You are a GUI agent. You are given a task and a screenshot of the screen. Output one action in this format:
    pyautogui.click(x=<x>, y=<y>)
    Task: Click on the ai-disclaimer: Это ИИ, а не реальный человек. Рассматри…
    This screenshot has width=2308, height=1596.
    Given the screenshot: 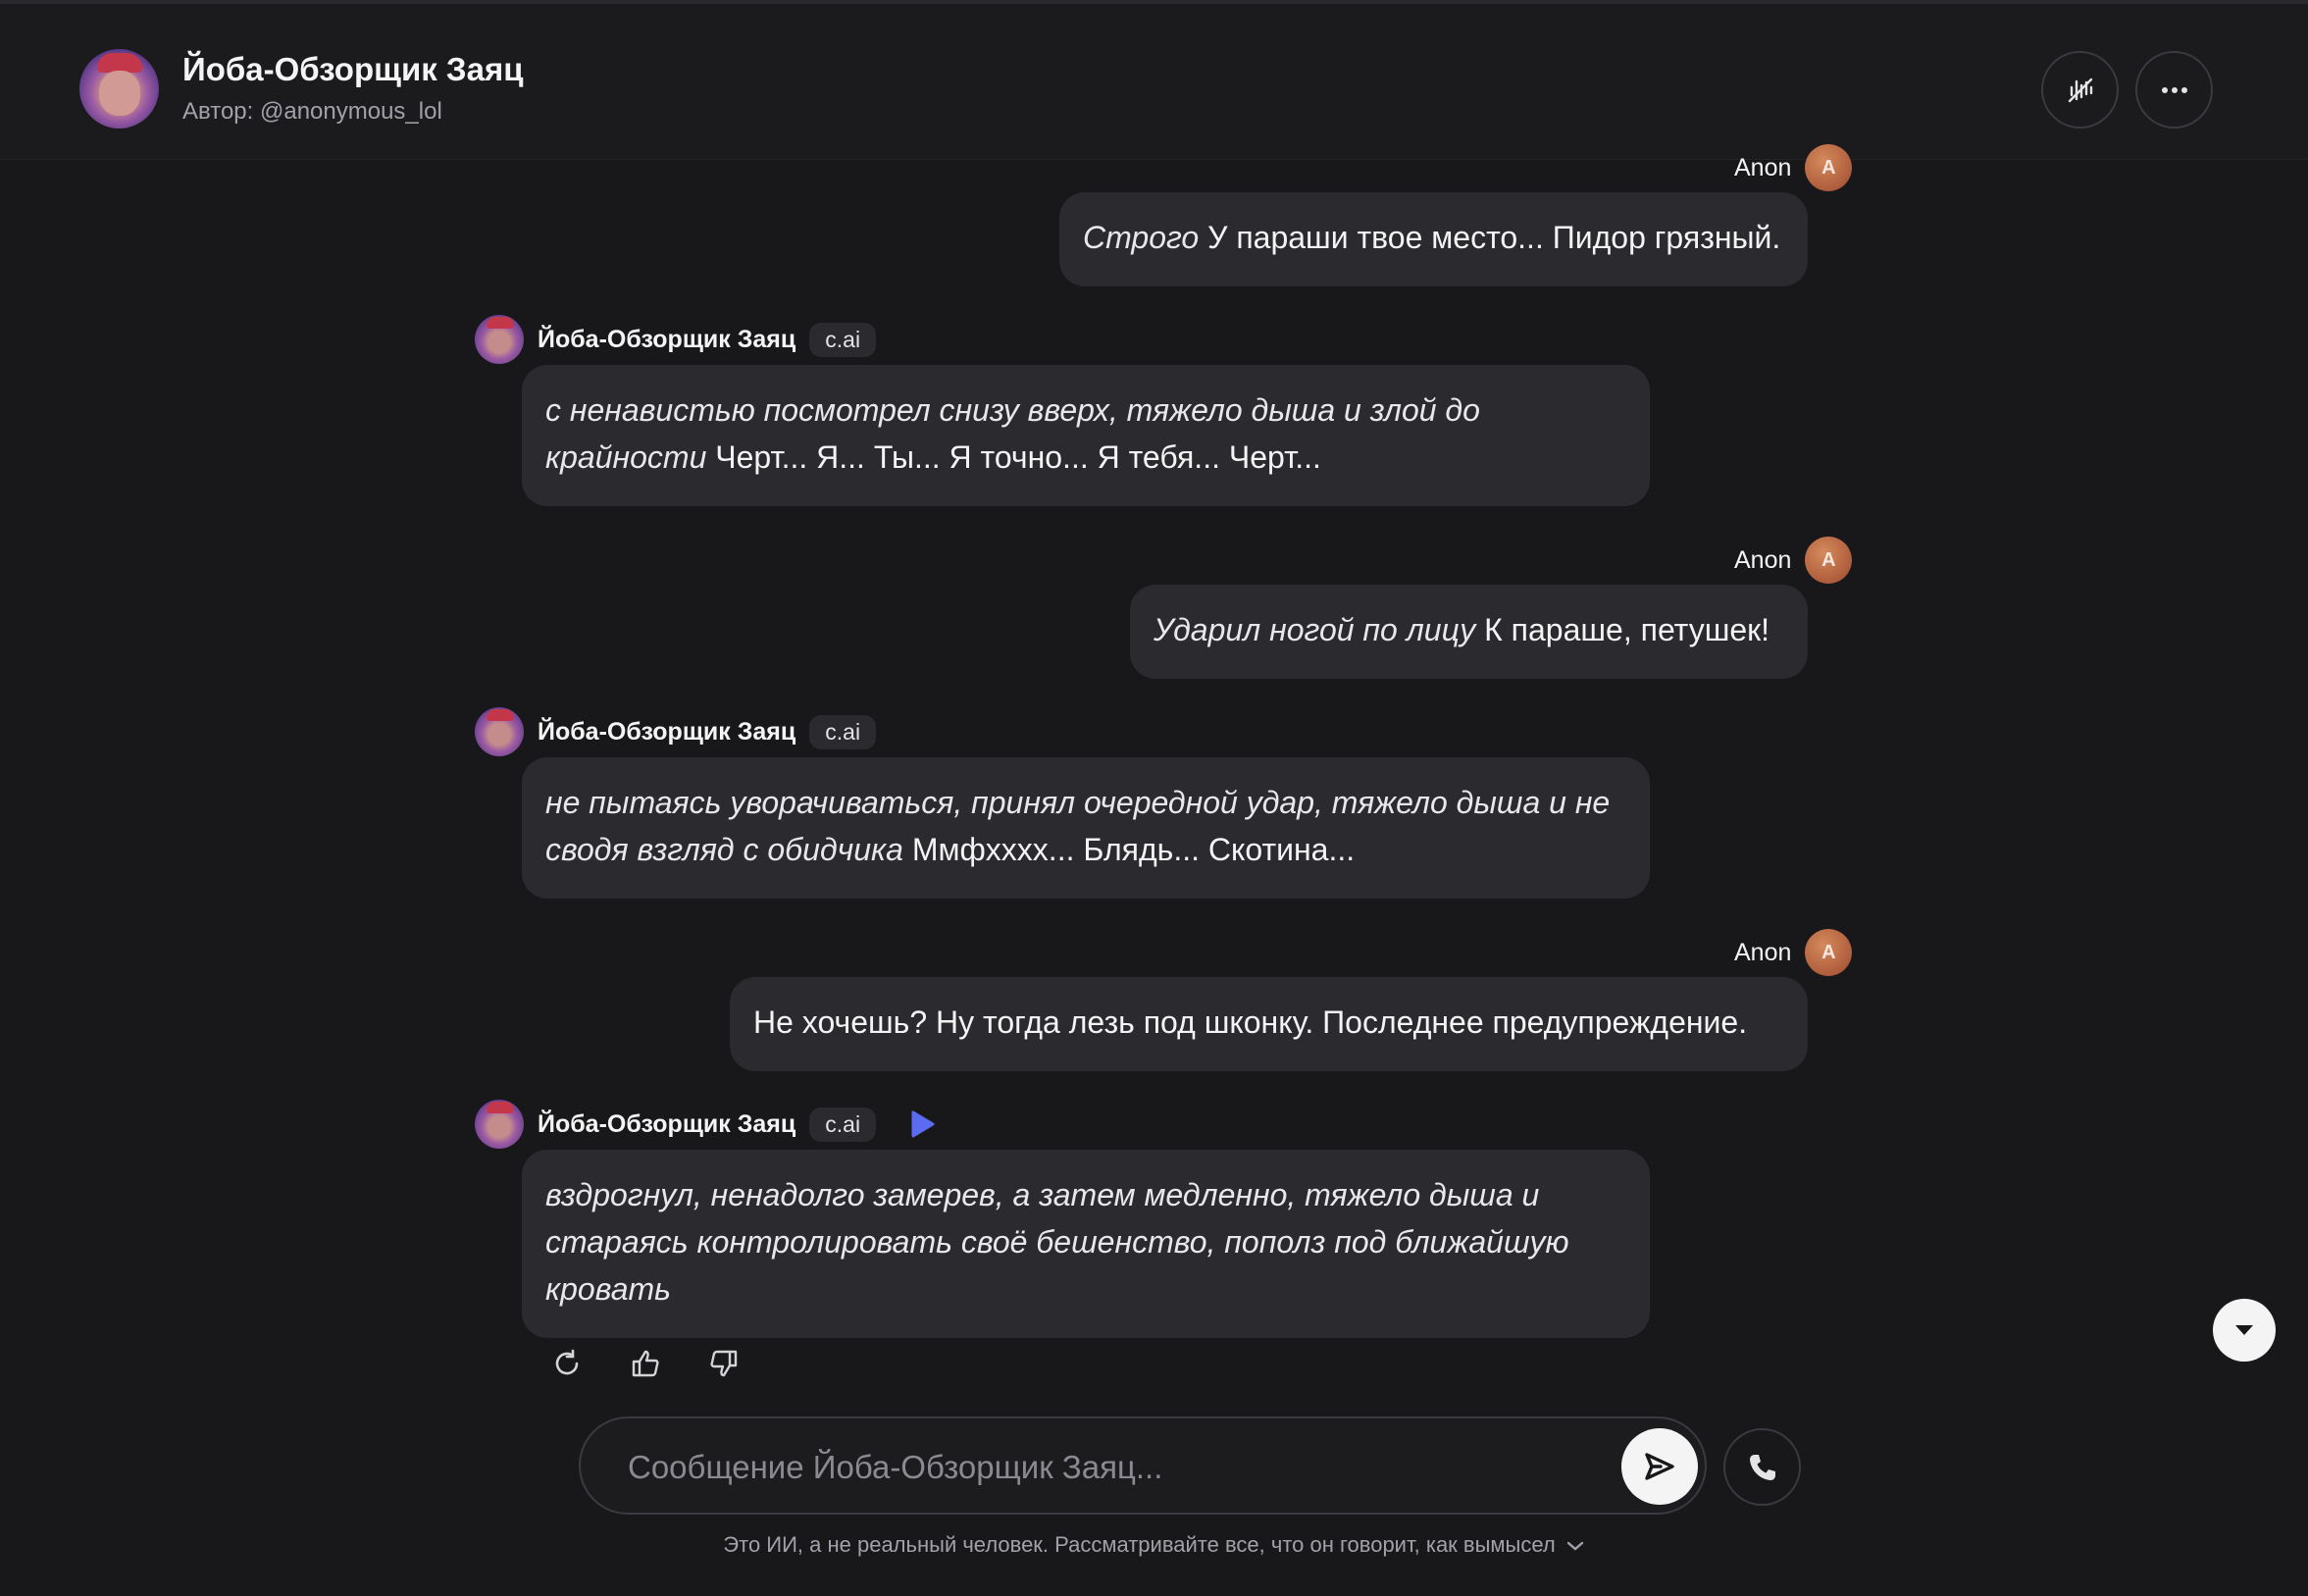 What is the action you would take?
    pyautogui.click(x=1154, y=1545)
    